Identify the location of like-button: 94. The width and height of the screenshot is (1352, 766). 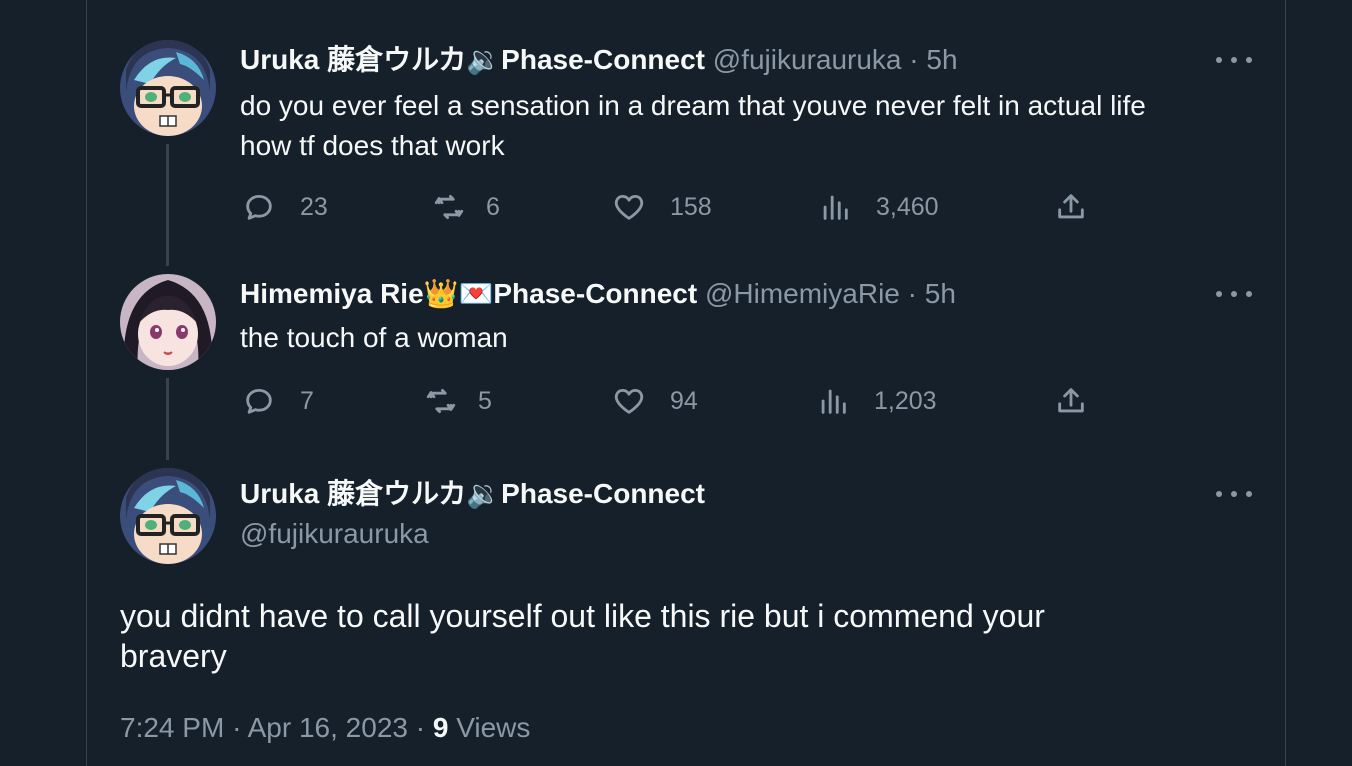
(655, 401).